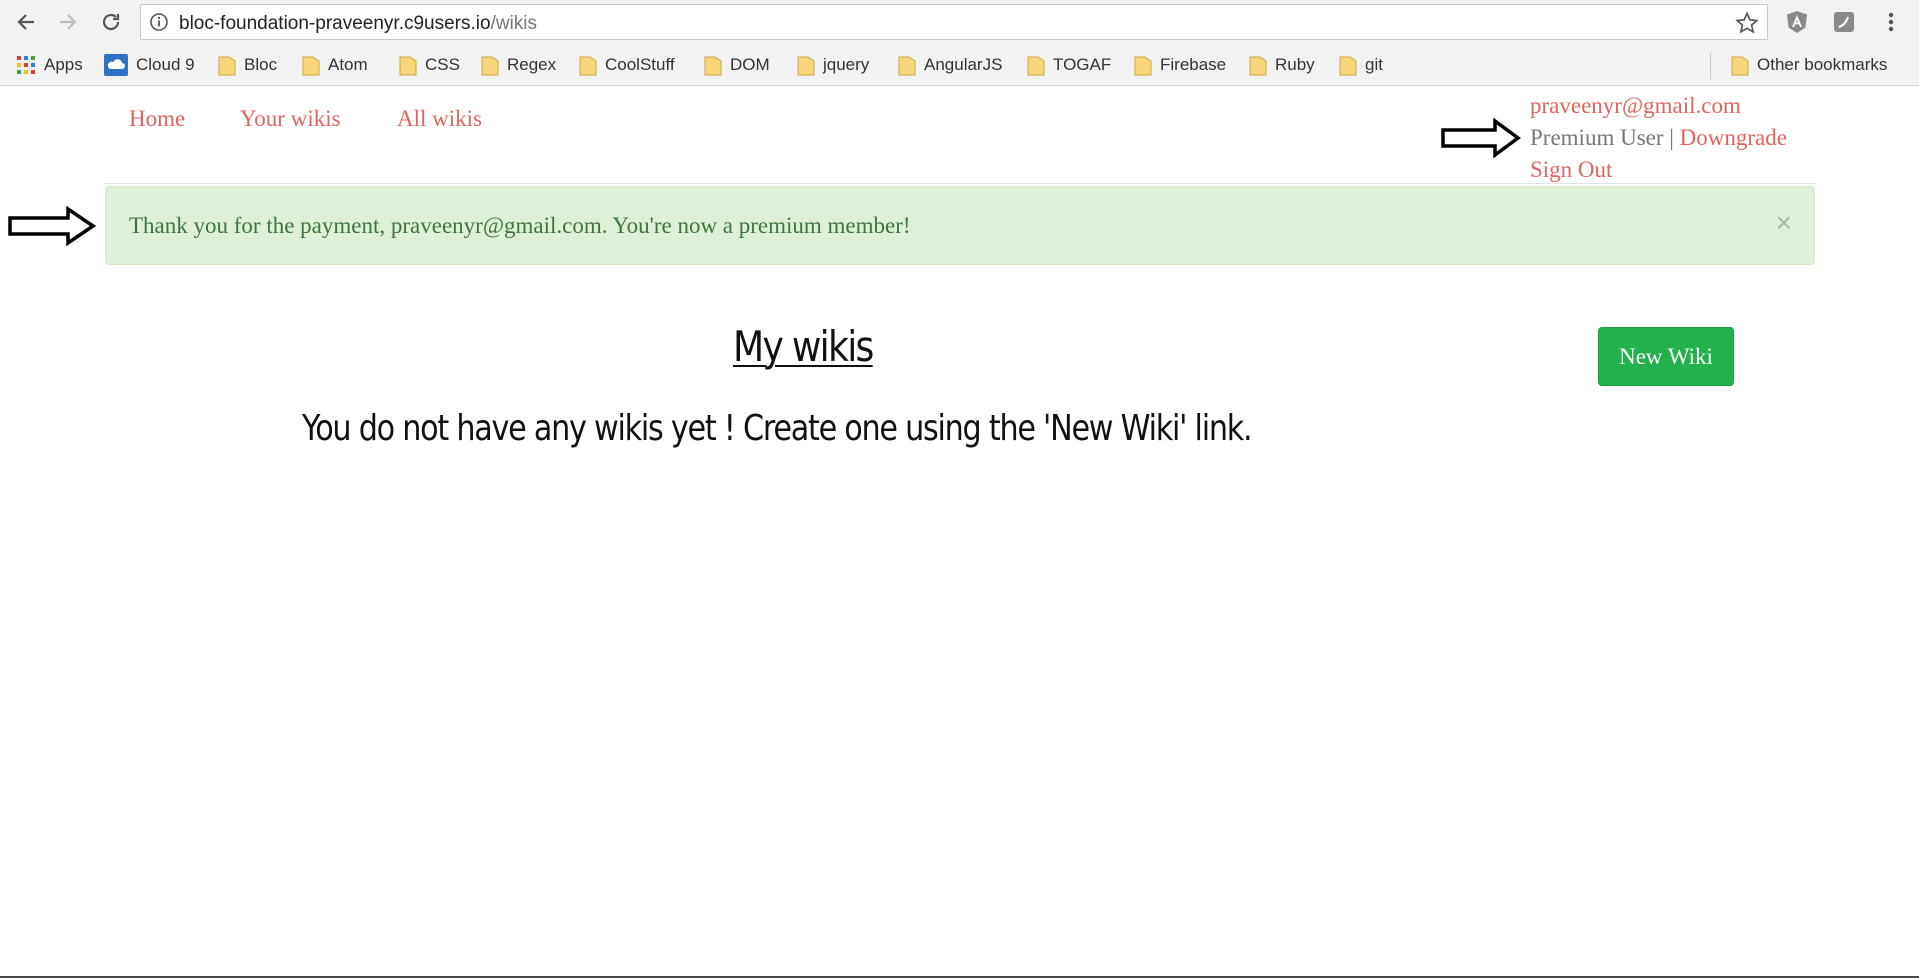 The width and height of the screenshot is (1919, 979). What do you see at coordinates (335, 23) in the screenshot?
I see `url-host: bloc-foundation-praveenyr.c9users.io` at bounding box center [335, 23].